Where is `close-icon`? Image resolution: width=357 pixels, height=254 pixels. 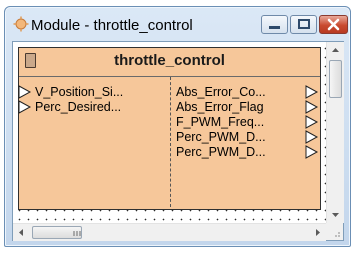
close-icon is located at coordinates (333, 24).